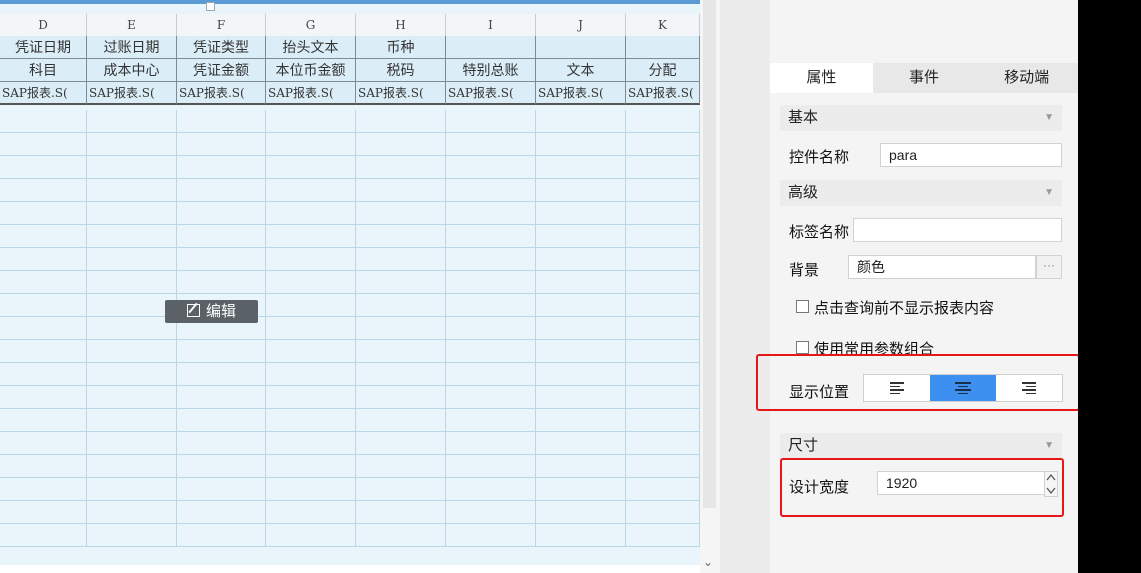 This screenshot has width=1141, height=573. Describe the element at coordinates (802, 306) in the screenshot. I see `hide-before-query-checkbox` at that location.